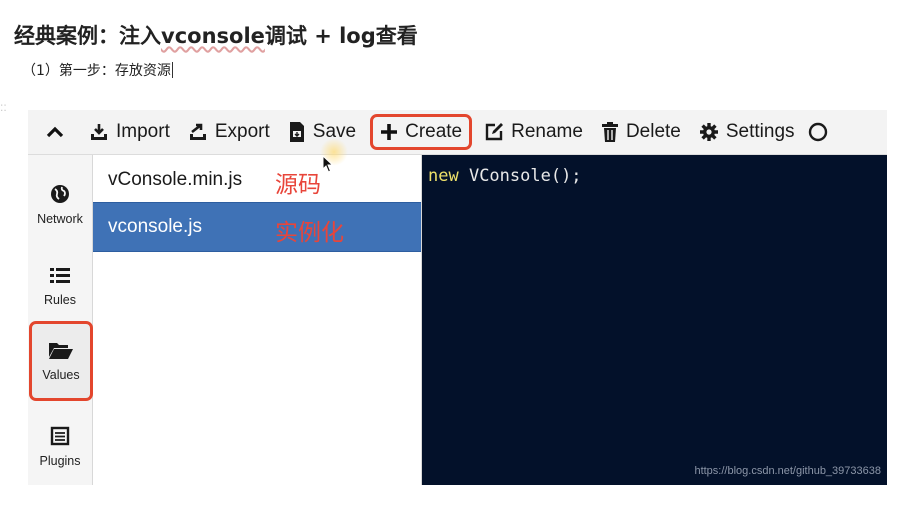  I want to click on help-icon, so click(817, 132).